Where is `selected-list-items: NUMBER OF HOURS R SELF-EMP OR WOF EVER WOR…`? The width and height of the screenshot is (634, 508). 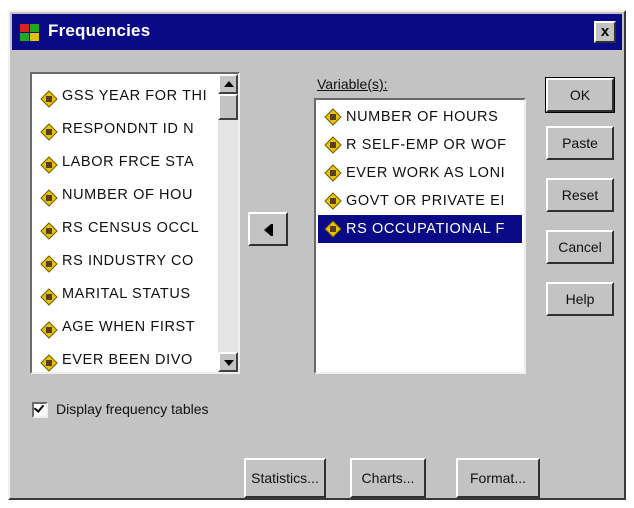
selected-list-items: NUMBER OF HOURS R SELF-EMP OR WOF EVER WOR… is located at coordinates (420, 173).